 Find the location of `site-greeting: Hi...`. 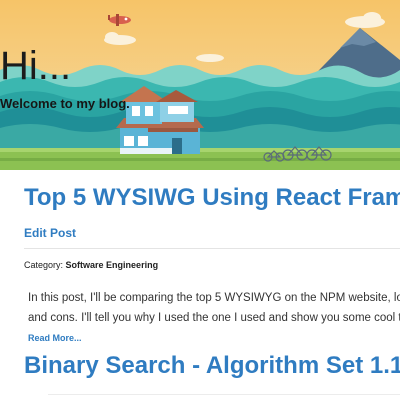

site-greeting: Hi... is located at coordinates (36, 66).